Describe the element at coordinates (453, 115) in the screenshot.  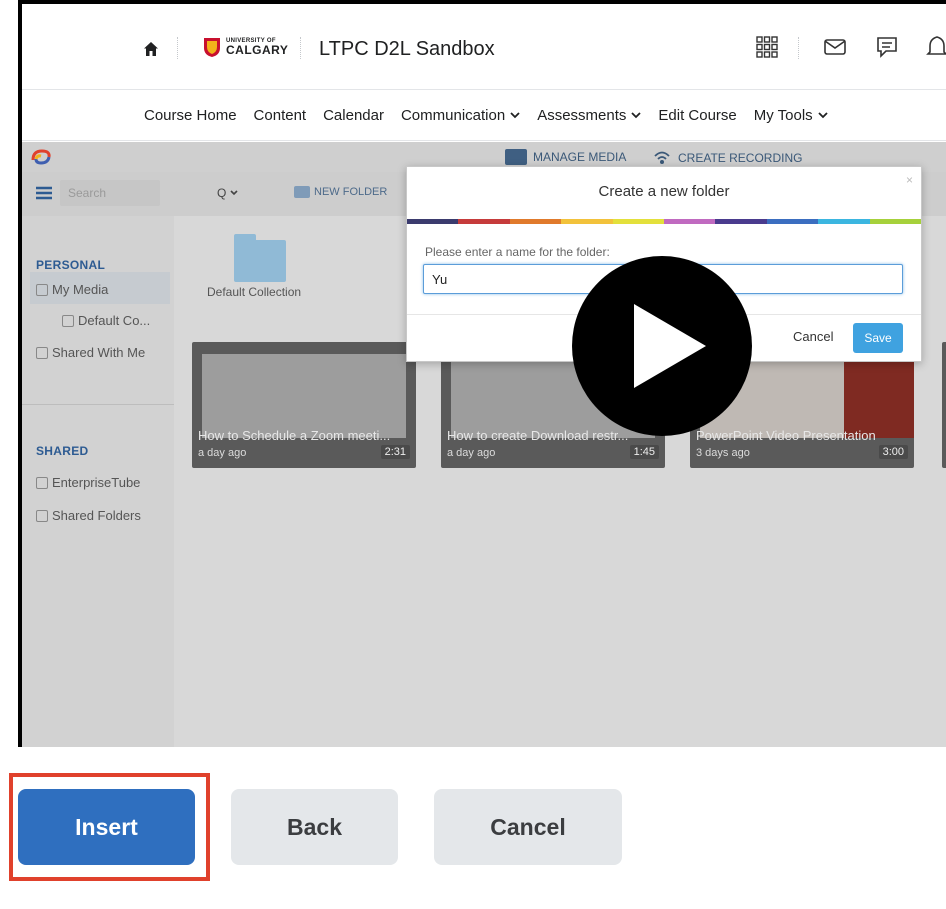
I see `nav-label: Communication` at that location.